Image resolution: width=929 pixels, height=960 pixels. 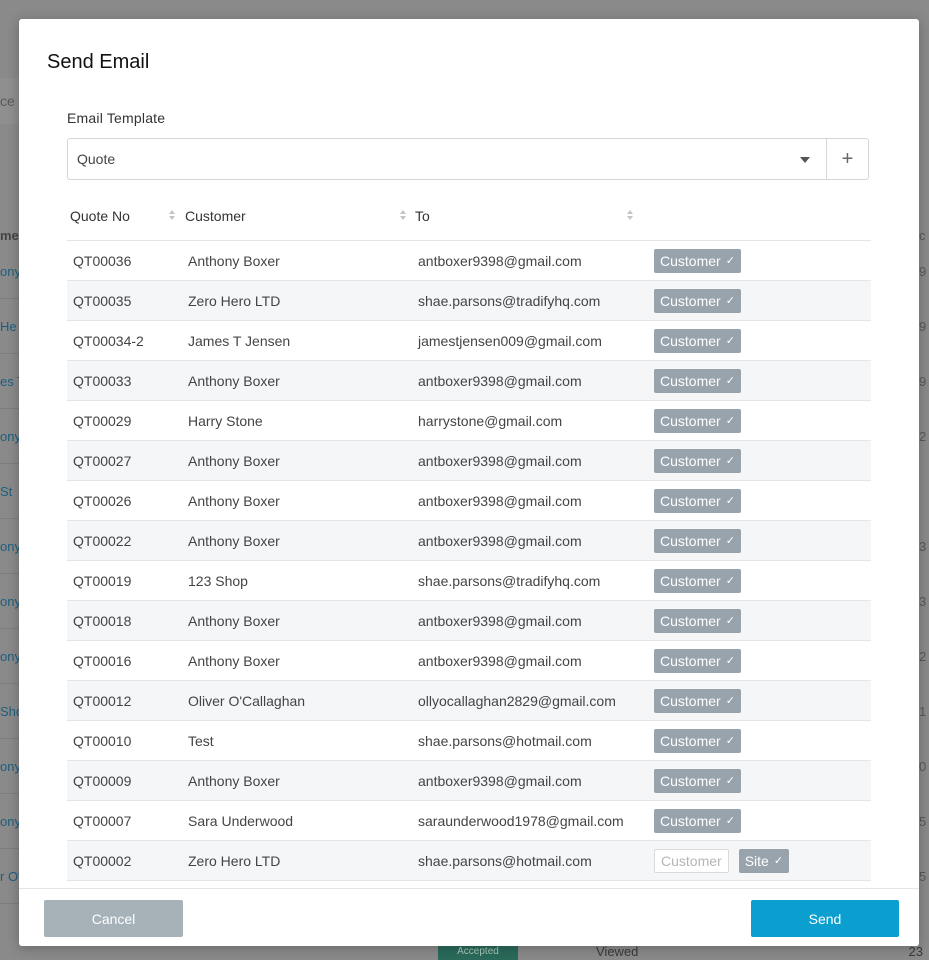 I want to click on customer-cell: Oliver O'Callaghan, so click(x=247, y=700).